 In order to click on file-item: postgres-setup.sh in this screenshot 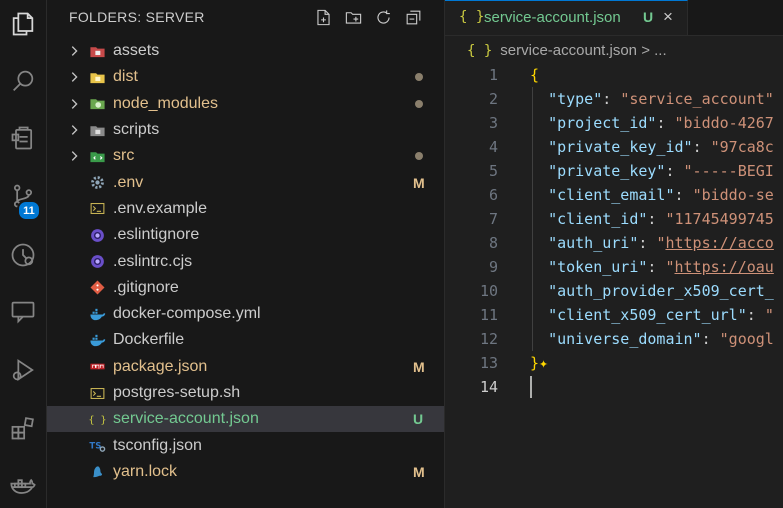, I will do `click(245, 393)`.